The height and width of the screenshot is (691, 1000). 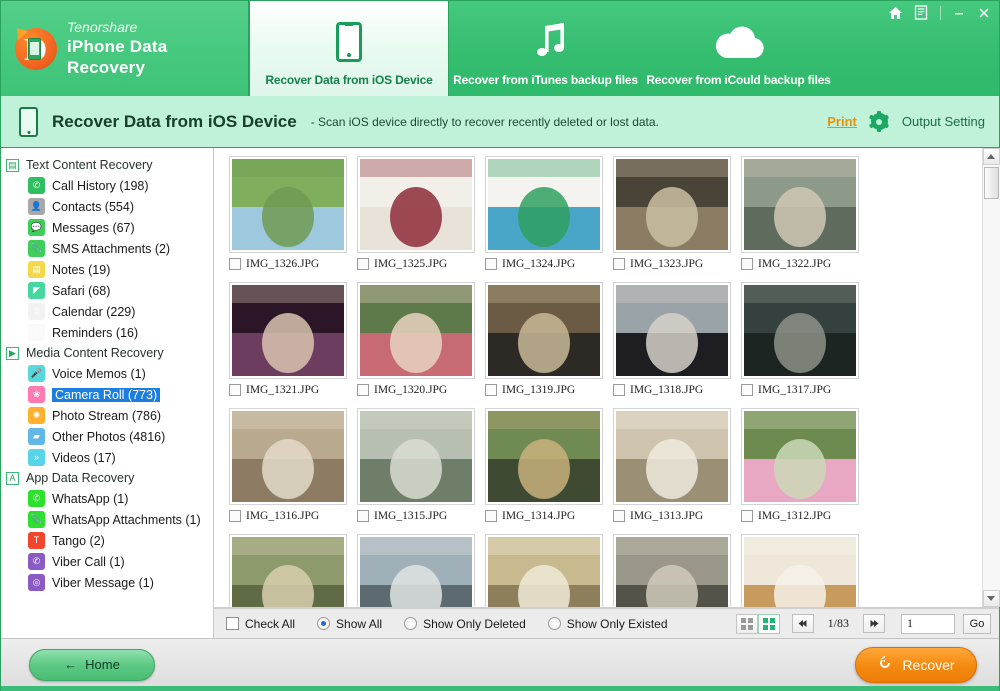 What do you see at coordinates (107, 290) in the screenshot?
I see `sidebar-item-safari: ◤ Safari (68)` at bounding box center [107, 290].